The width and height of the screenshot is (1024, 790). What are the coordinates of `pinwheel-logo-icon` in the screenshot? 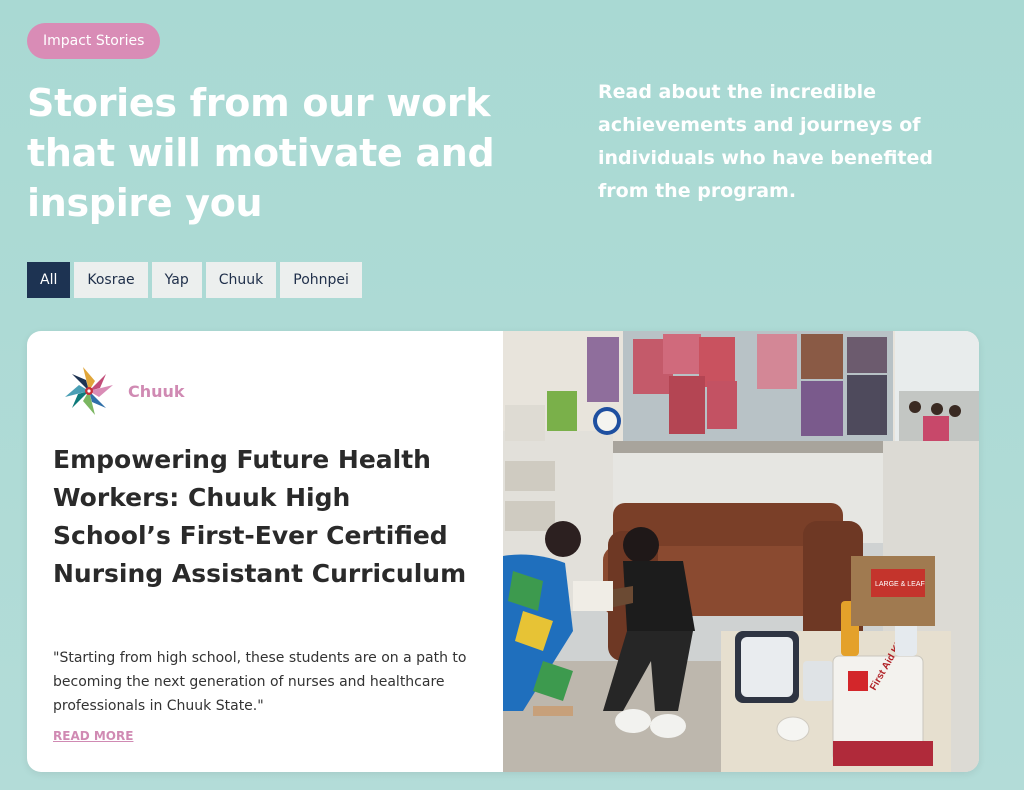 It's located at (89, 391).